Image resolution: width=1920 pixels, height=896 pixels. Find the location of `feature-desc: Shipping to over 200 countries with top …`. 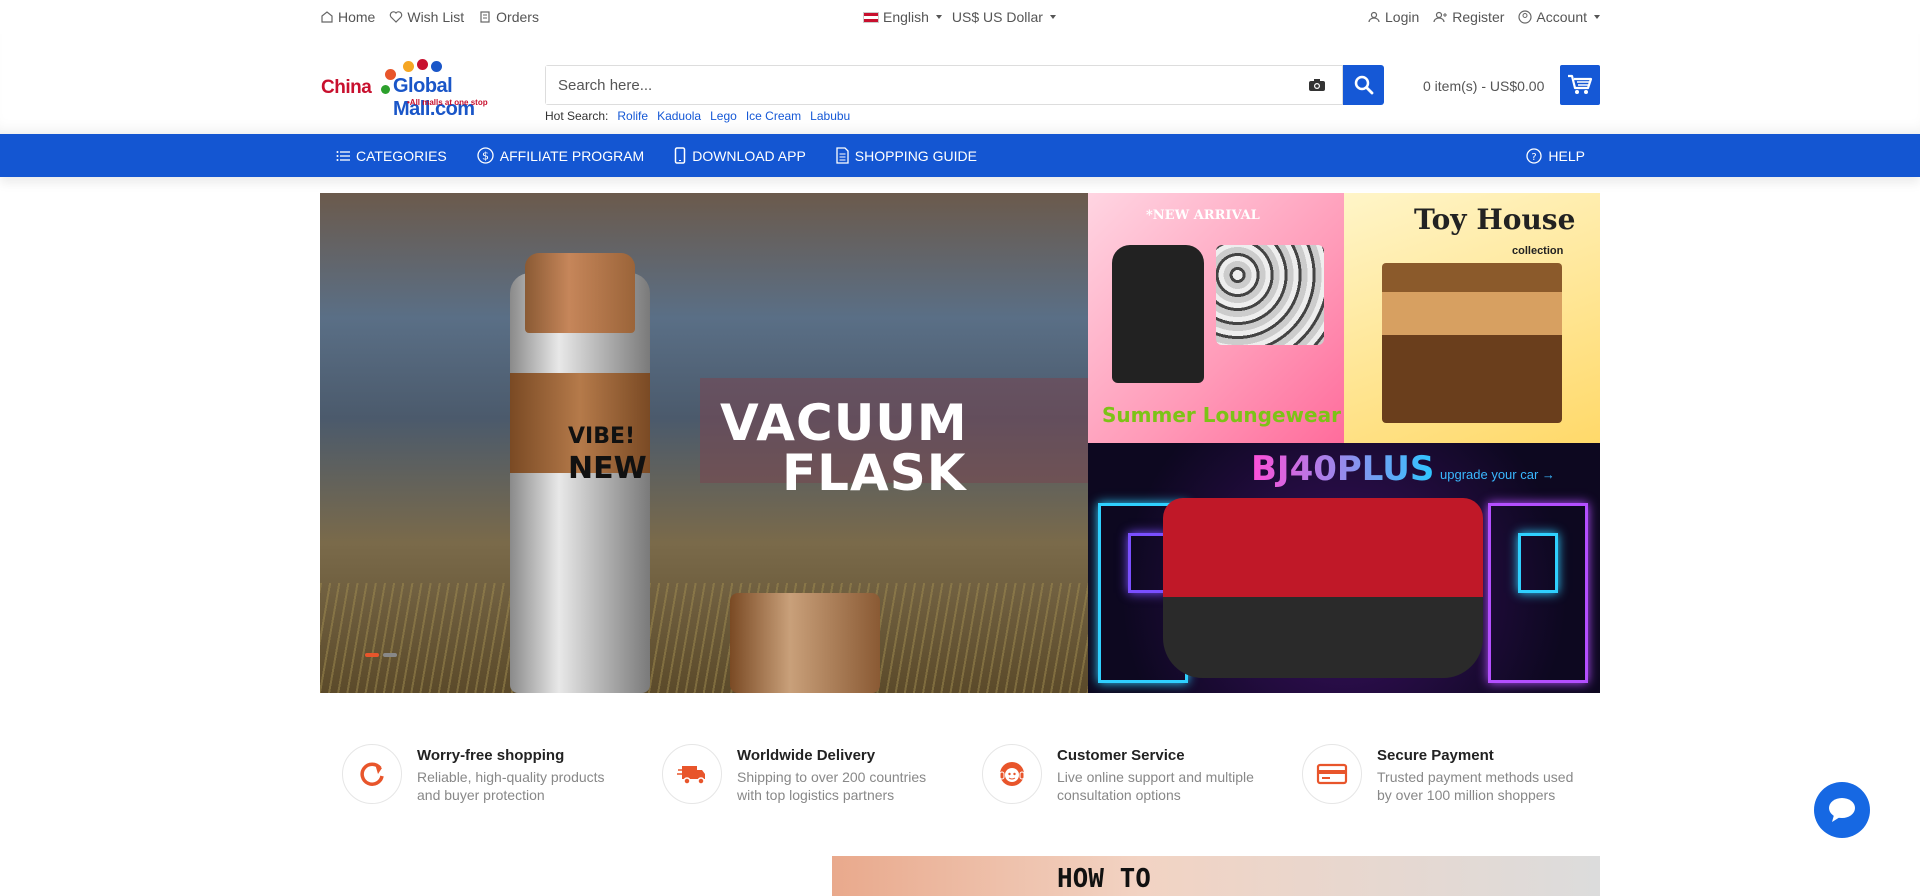

feature-desc: Shipping to over 200 countries with top … is located at coordinates (832, 786).